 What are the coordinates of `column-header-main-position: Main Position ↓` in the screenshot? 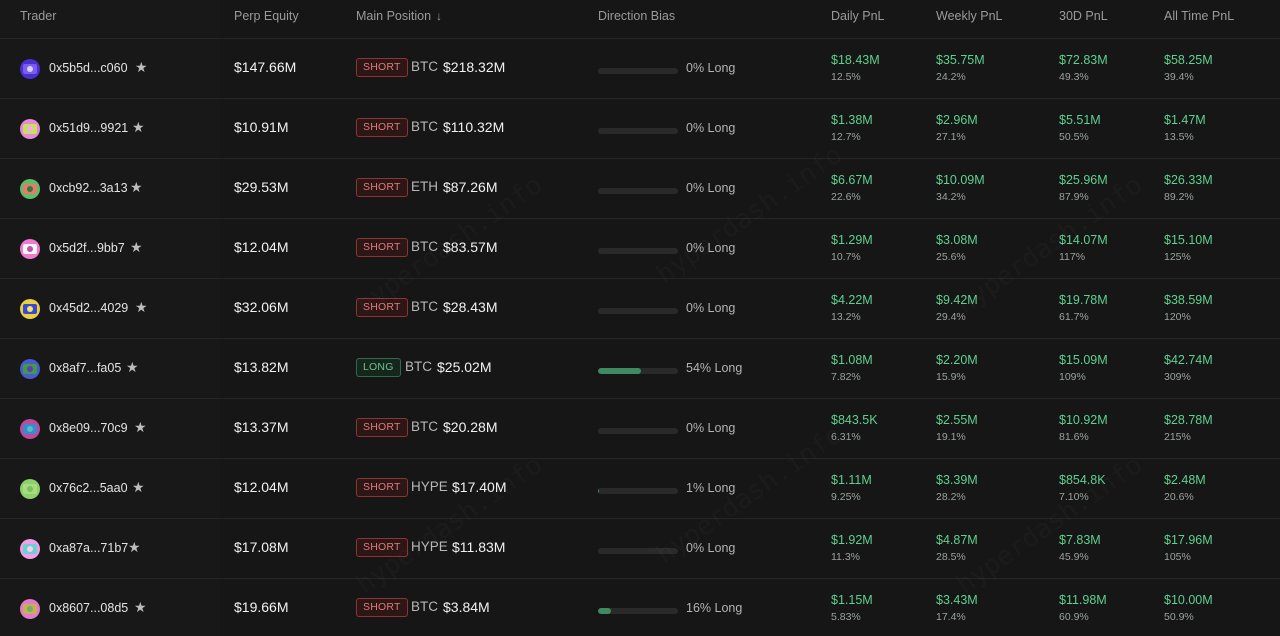 It's located at (399, 16).